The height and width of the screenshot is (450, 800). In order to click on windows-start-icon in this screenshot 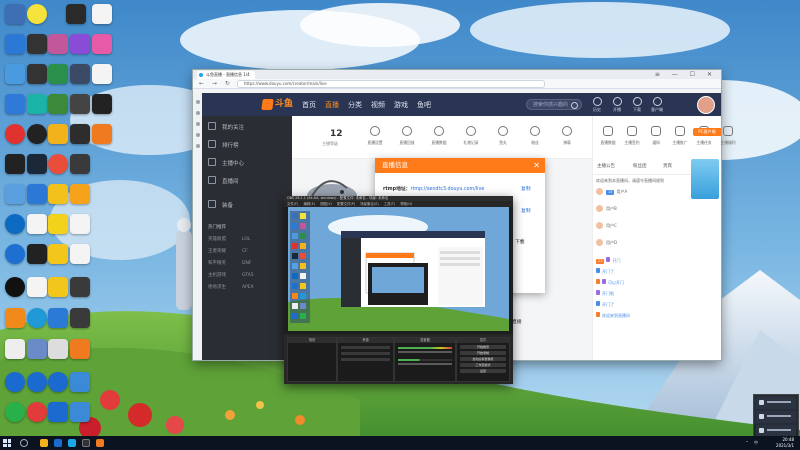, I will do `click(7, 443)`.